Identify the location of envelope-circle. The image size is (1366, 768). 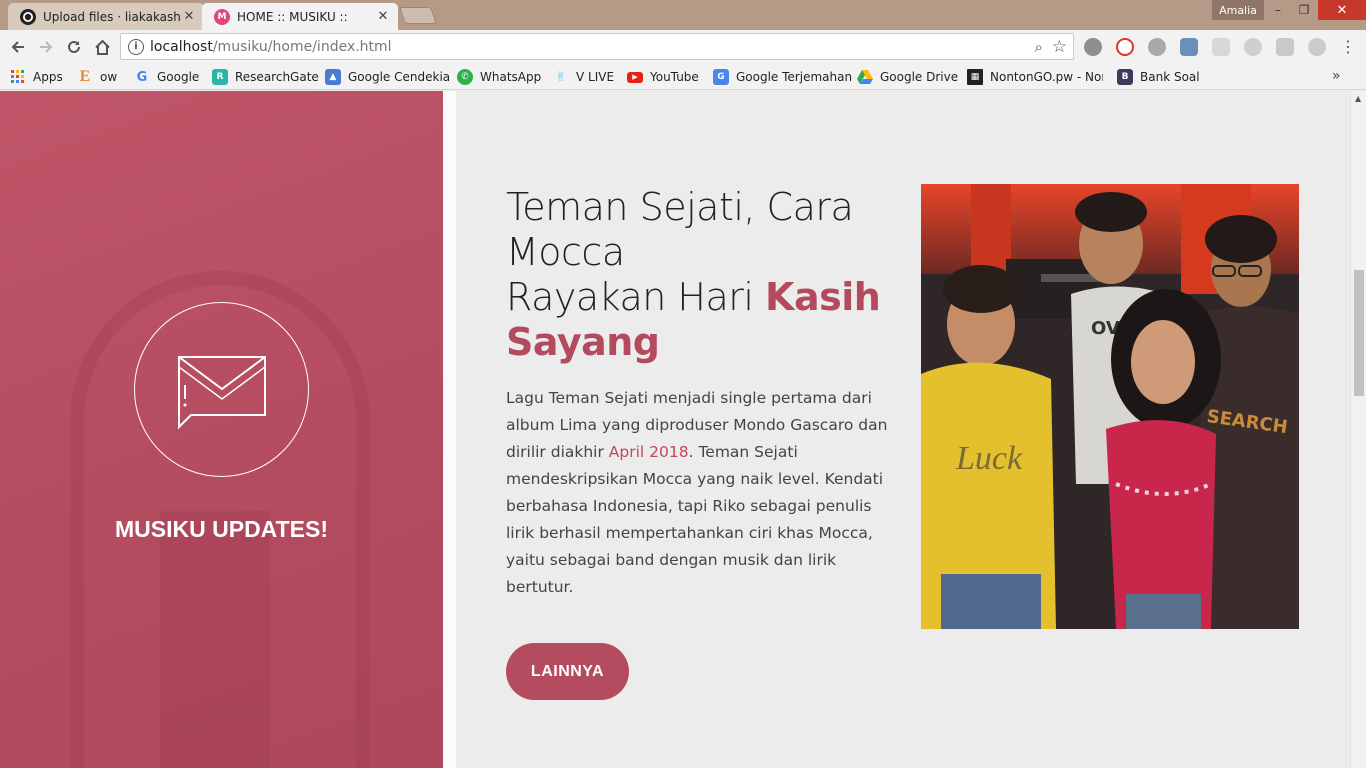
(221, 389).